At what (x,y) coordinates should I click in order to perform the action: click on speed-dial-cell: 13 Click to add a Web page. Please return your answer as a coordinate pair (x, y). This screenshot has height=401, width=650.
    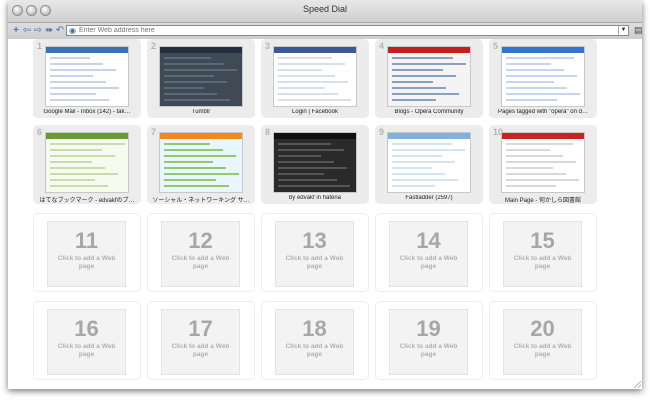
    Looking at the image, I should click on (315, 252).